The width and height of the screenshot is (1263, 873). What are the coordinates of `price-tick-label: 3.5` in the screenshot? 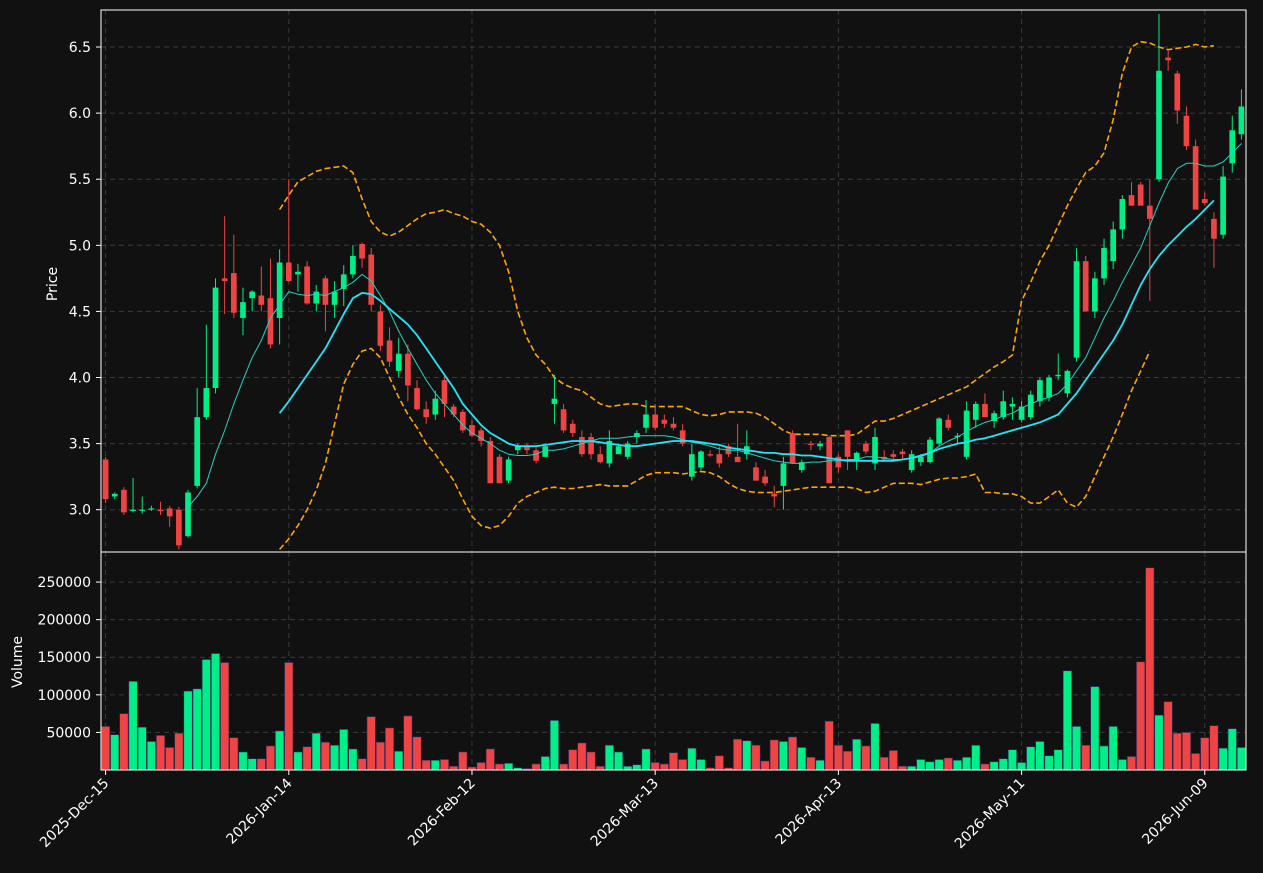 It's located at (80, 445).